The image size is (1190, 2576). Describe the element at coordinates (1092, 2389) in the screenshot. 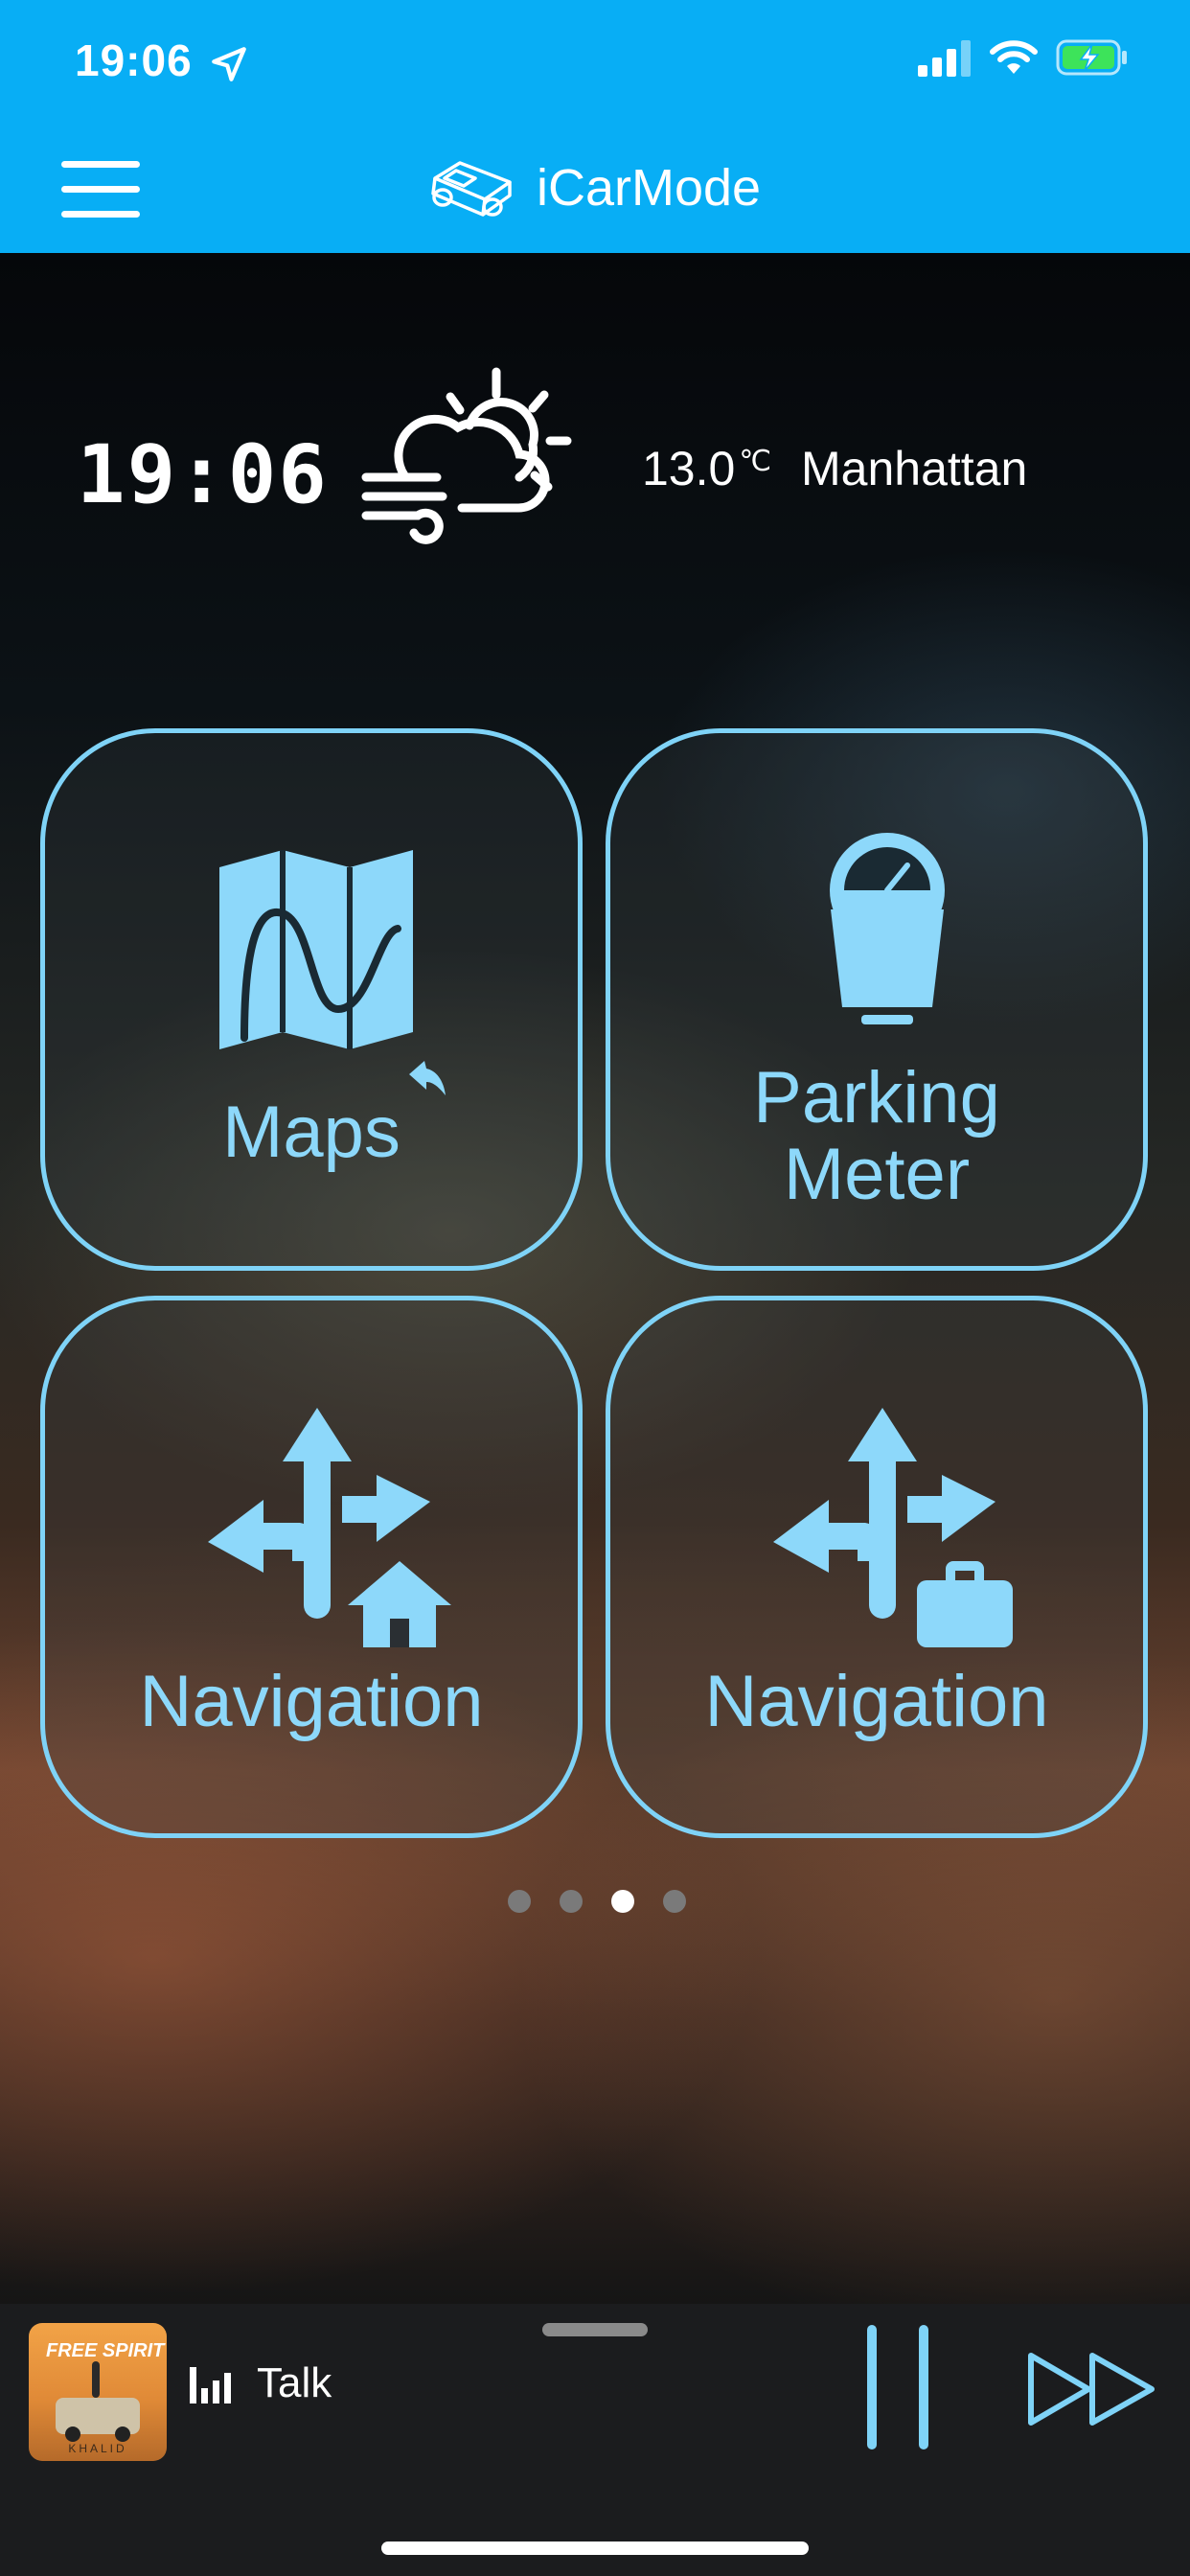

I see `fast-forward-button` at that location.